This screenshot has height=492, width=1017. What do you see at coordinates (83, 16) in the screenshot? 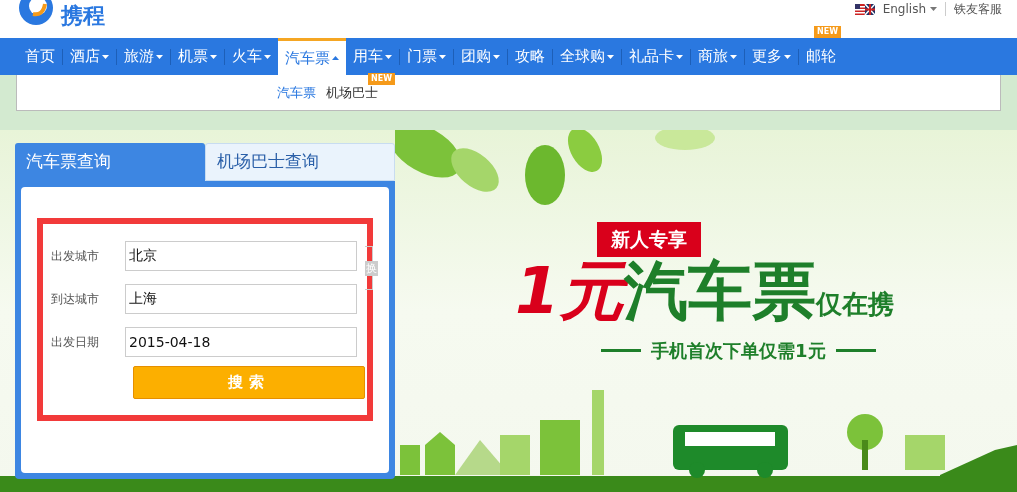
I see `logo-text: 携程` at bounding box center [83, 16].